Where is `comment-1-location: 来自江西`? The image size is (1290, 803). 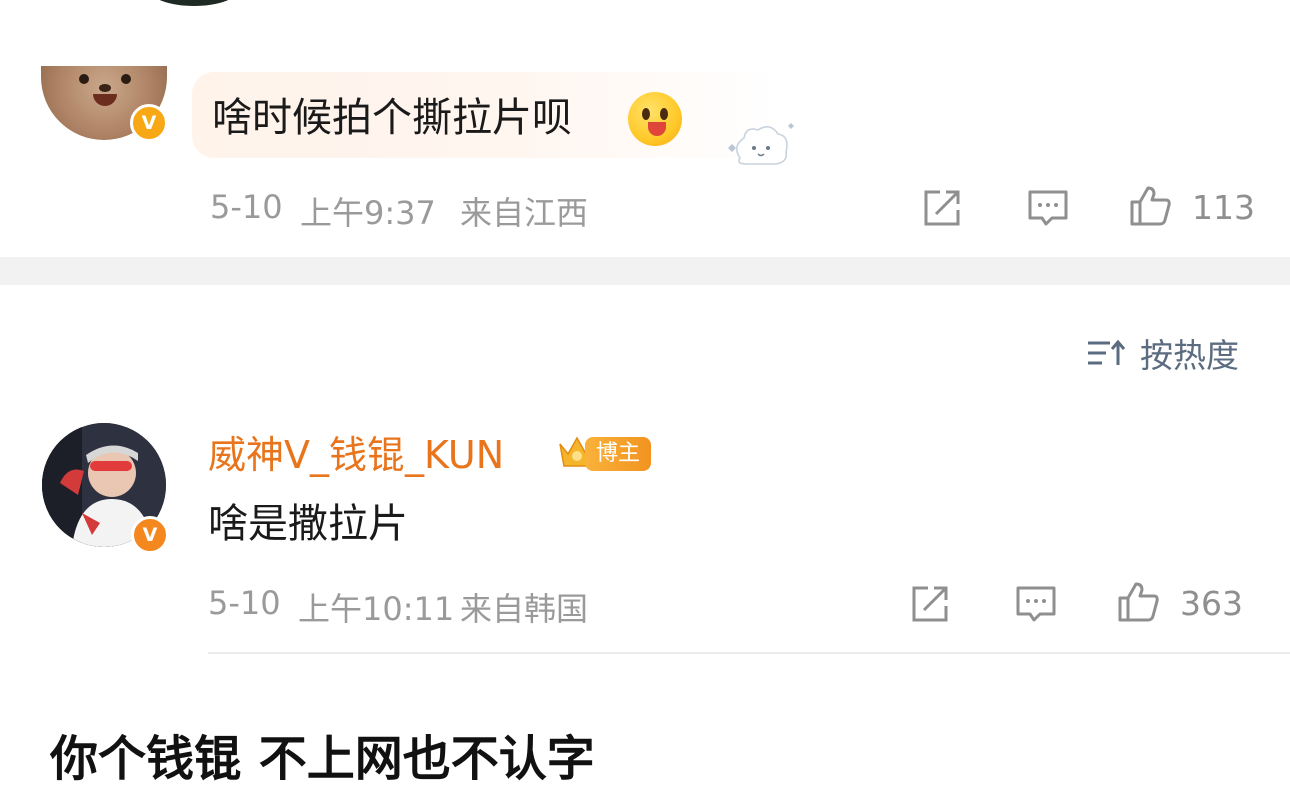
comment-1-location: 来自江西 is located at coordinates (524, 213).